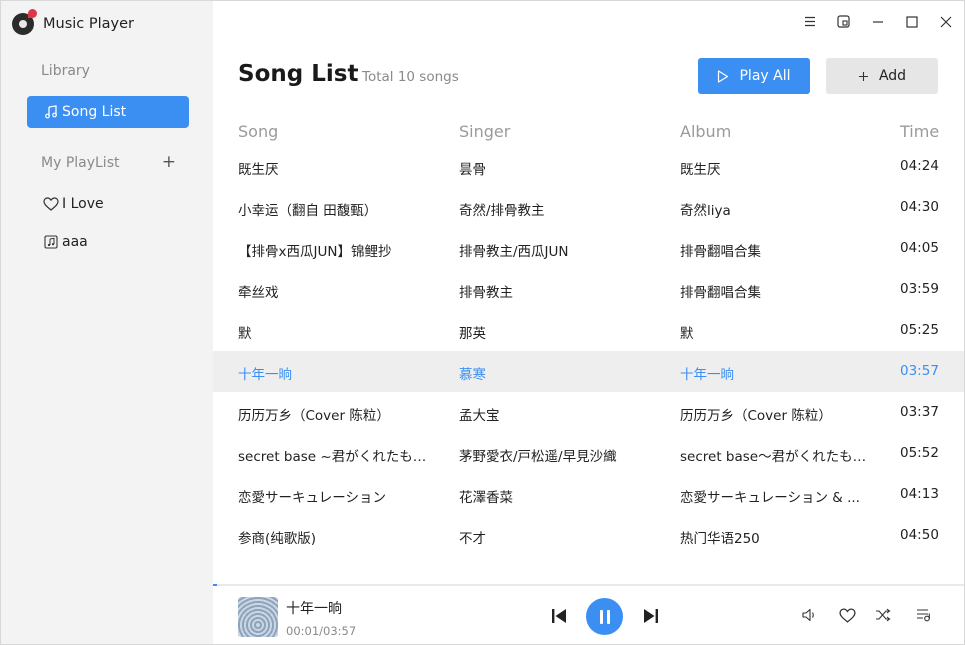 This screenshot has height=645, width=965. What do you see at coordinates (321, 631) in the screenshot?
I see `now-playing-time: 00:01/03:57` at bounding box center [321, 631].